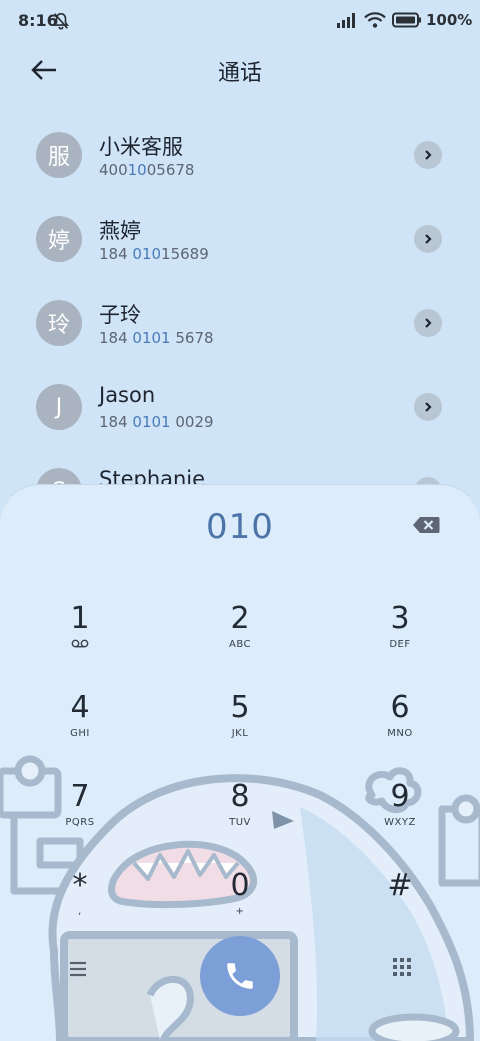 The width and height of the screenshot is (480, 1041). What do you see at coordinates (80, 733) in the screenshot?
I see `key-letters: GHI` at bounding box center [80, 733].